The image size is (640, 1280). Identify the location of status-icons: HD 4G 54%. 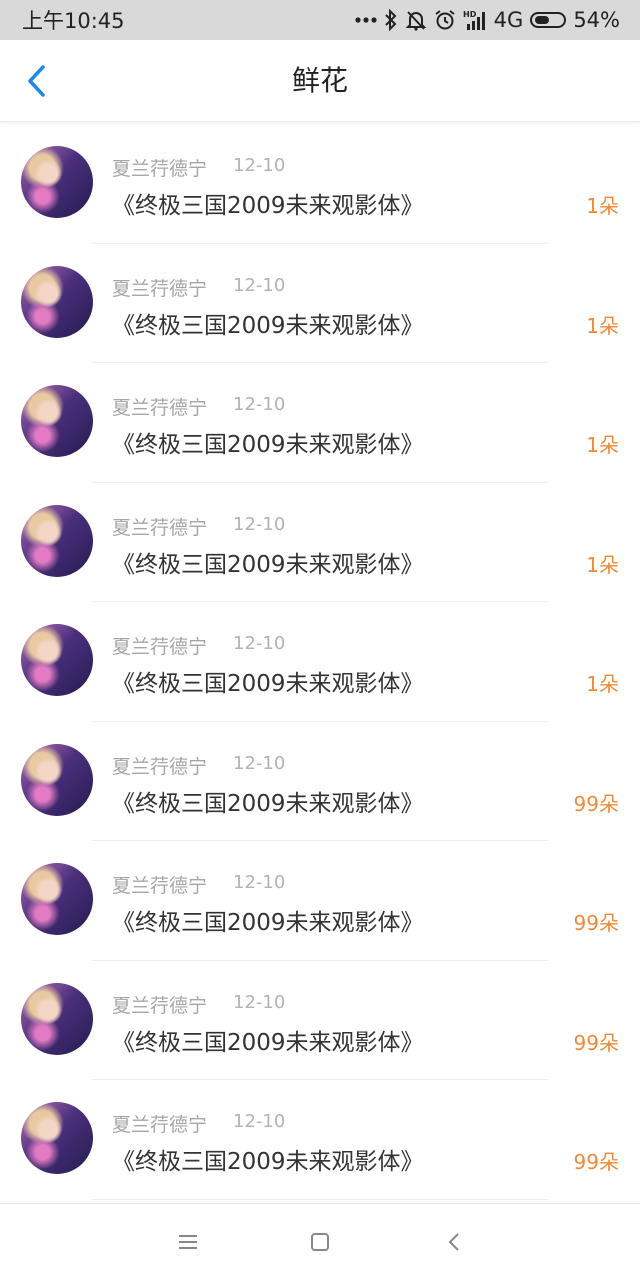
(487, 20).